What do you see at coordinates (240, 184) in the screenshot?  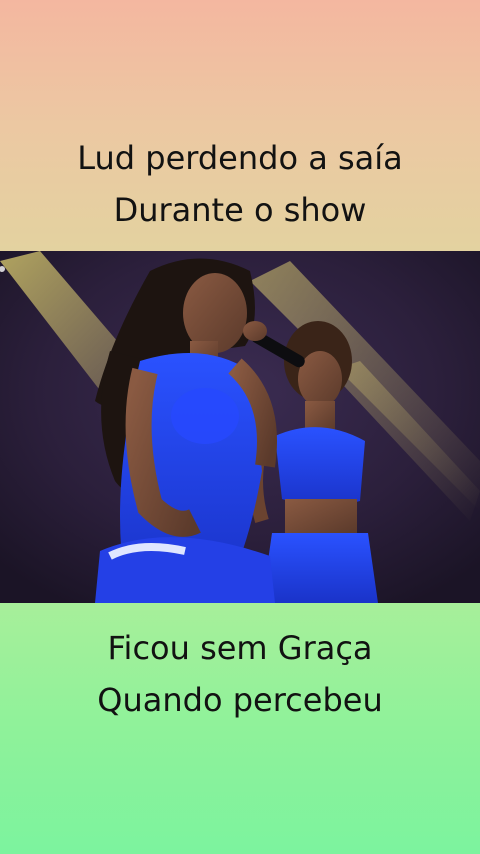 I see `top-caption: Lud perdendo a saía Durante o show` at bounding box center [240, 184].